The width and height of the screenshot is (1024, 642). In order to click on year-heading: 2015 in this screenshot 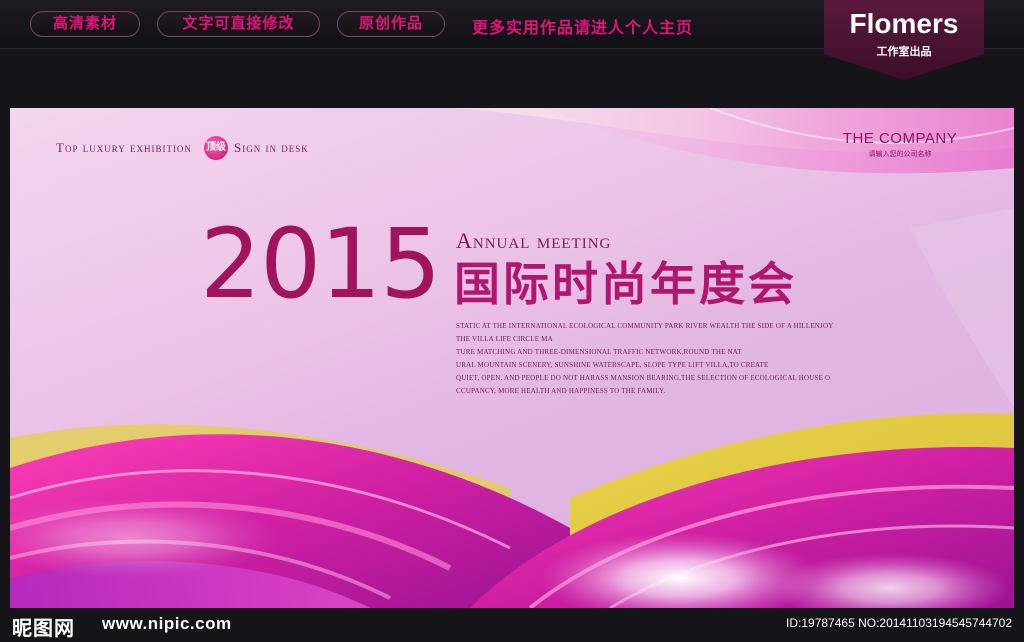, I will do `click(320, 264)`.